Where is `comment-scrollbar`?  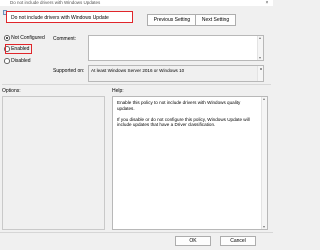 comment-scrollbar is located at coordinates (260, 48).